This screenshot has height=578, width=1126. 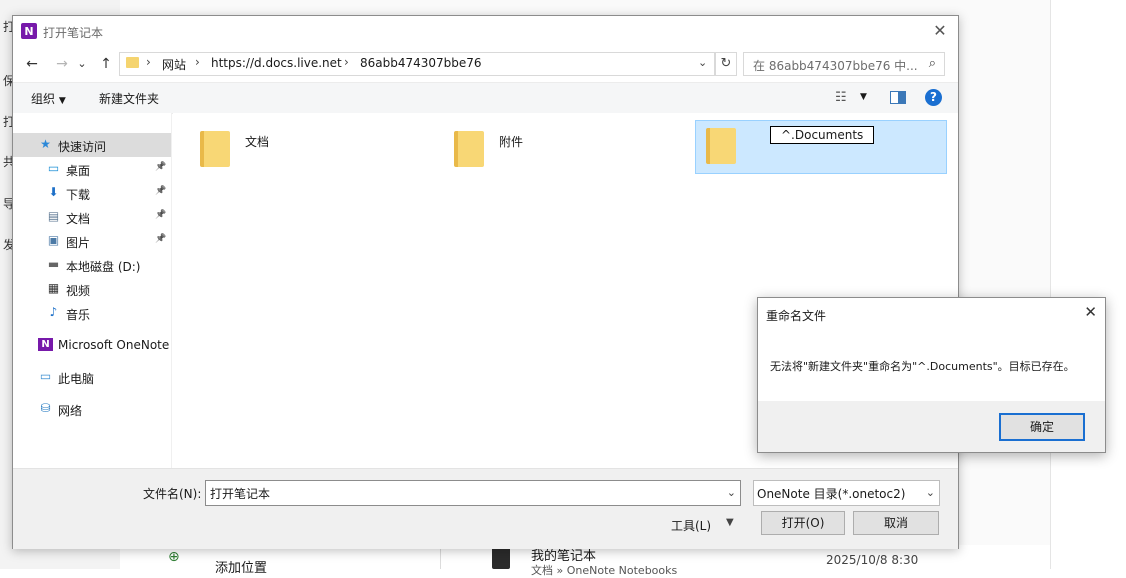 What do you see at coordinates (822, 135) in the screenshot?
I see `rename-input: ^.Documents` at bounding box center [822, 135].